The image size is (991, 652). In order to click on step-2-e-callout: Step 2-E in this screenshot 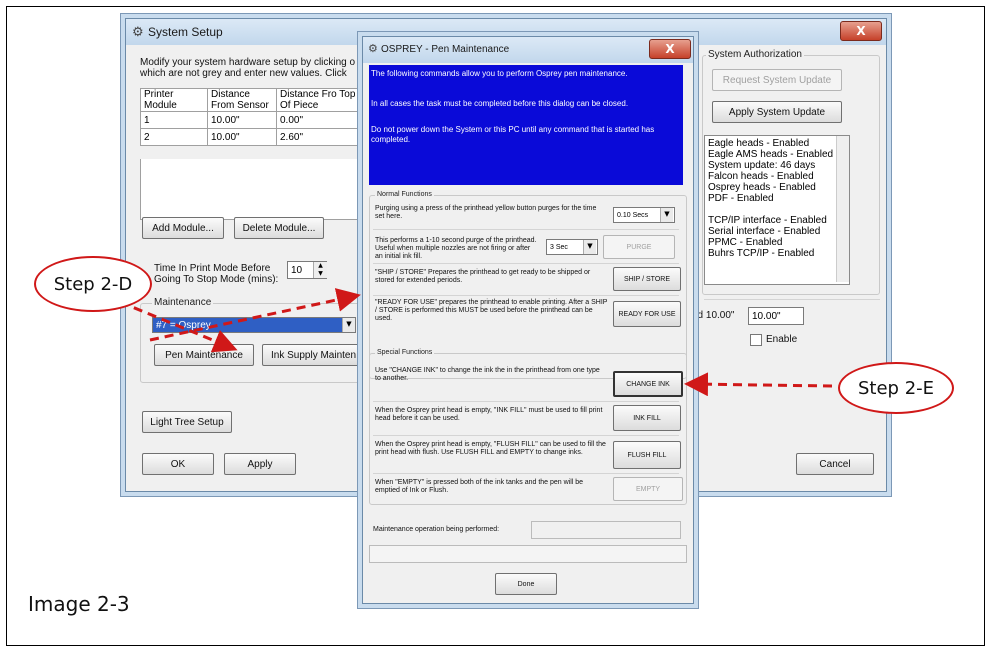, I will do `click(896, 388)`.